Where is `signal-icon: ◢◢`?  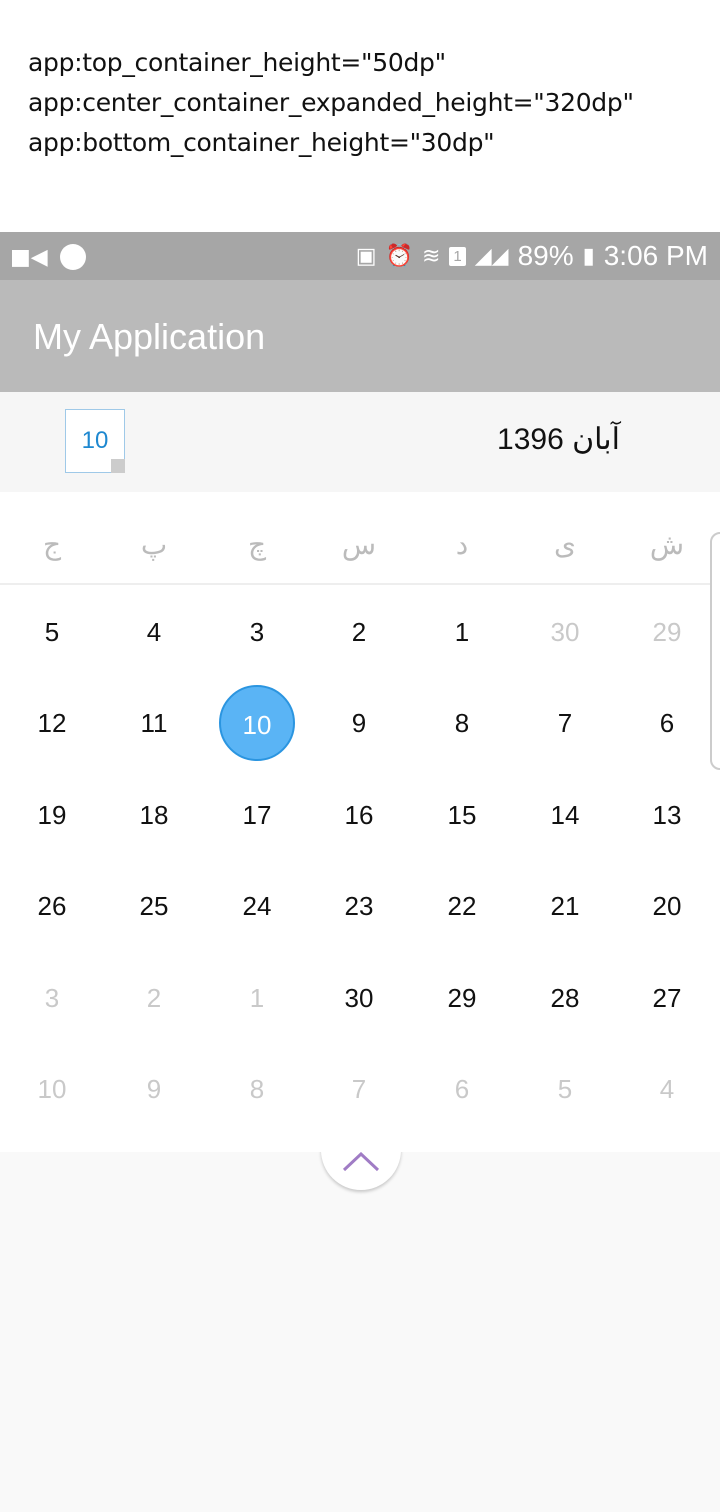
signal-icon: ◢◢ is located at coordinates (491, 255).